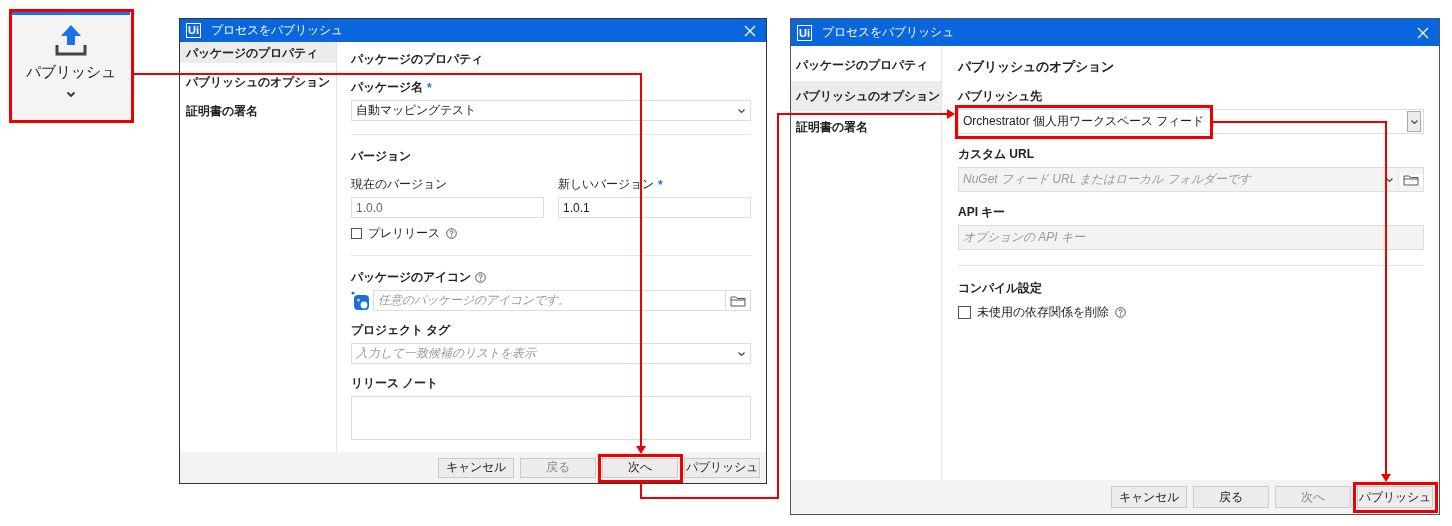 This screenshot has width=1452, height=526. I want to click on dropdown-button, so click(1414, 121).